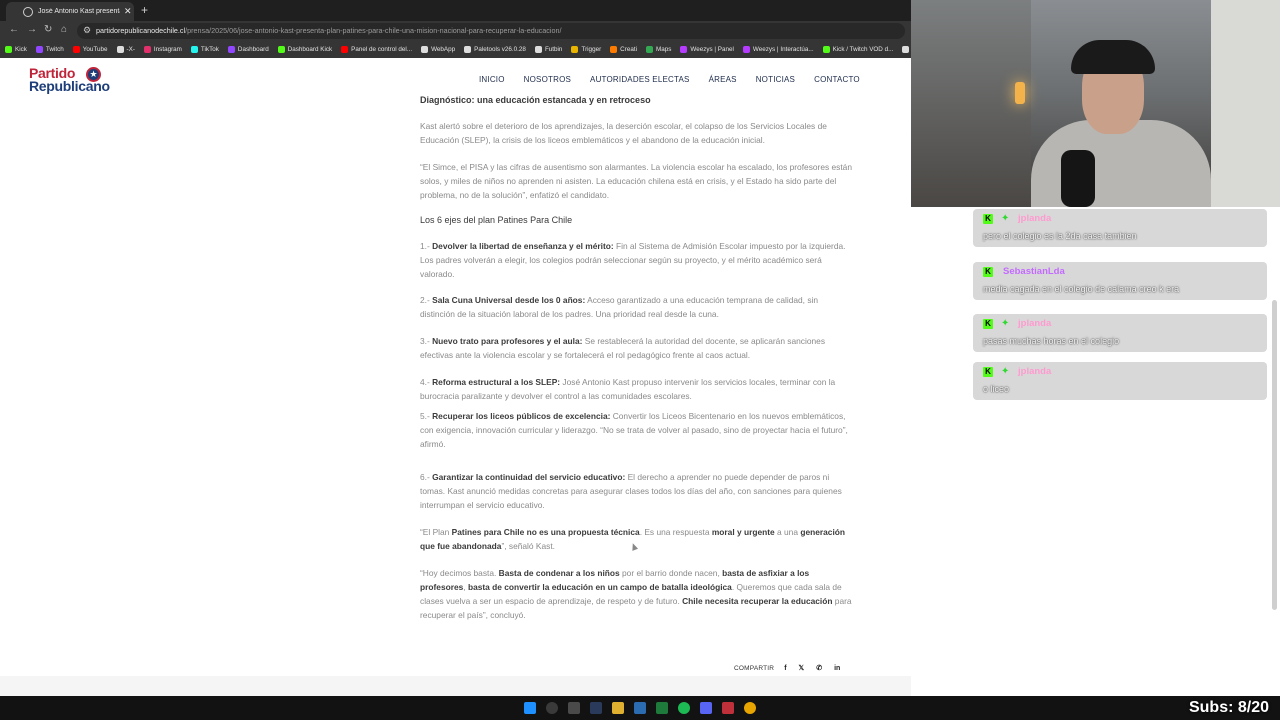  What do you see at coordinates (209, 49) in the screenshot?
I see `bookmark-label: TikTok` at bounding box center [209, 49].